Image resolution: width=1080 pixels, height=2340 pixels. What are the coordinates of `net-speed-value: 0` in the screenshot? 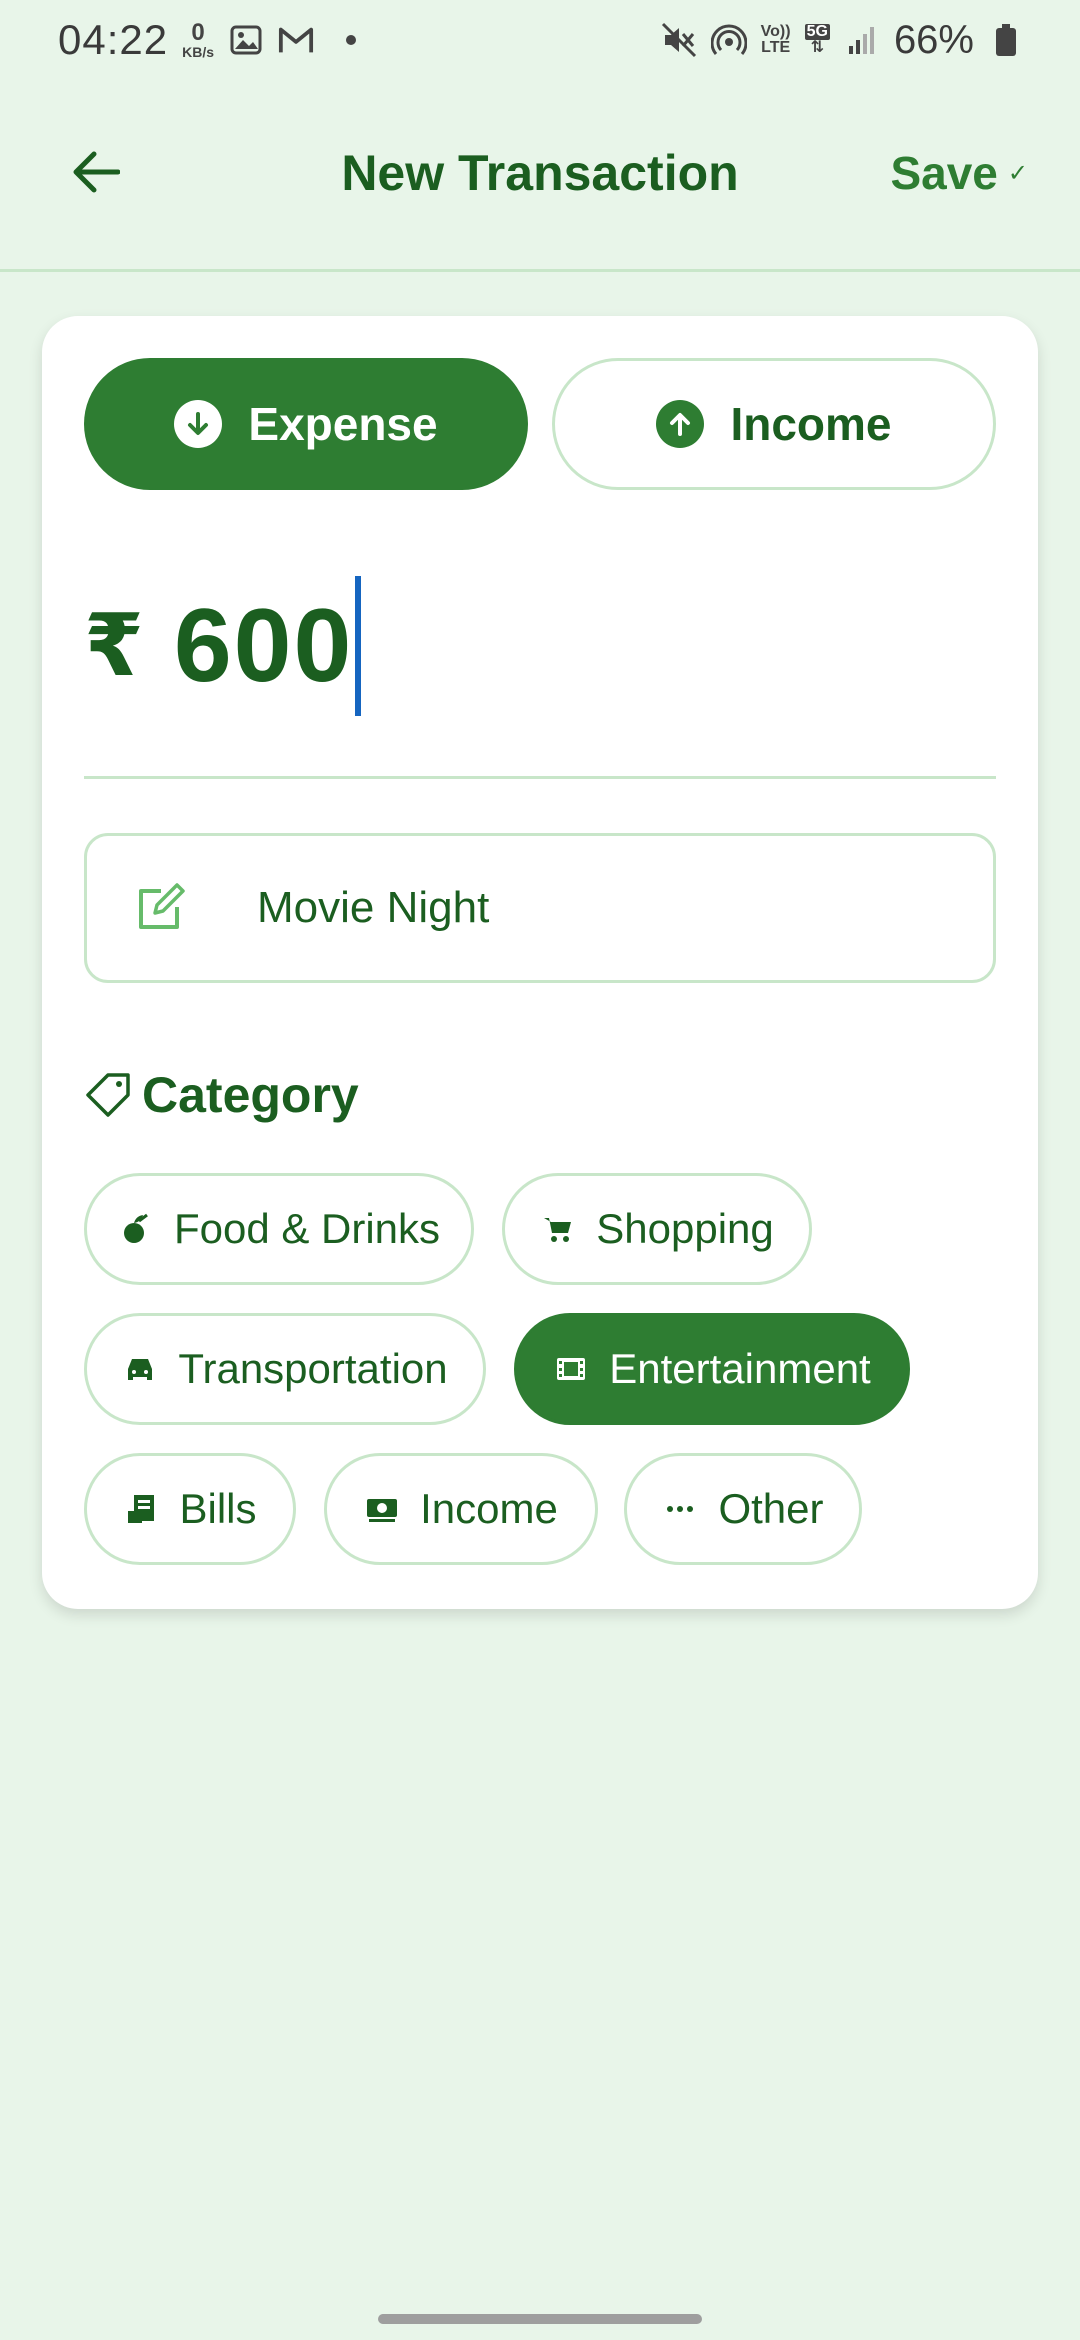 It's located at (198, 32).